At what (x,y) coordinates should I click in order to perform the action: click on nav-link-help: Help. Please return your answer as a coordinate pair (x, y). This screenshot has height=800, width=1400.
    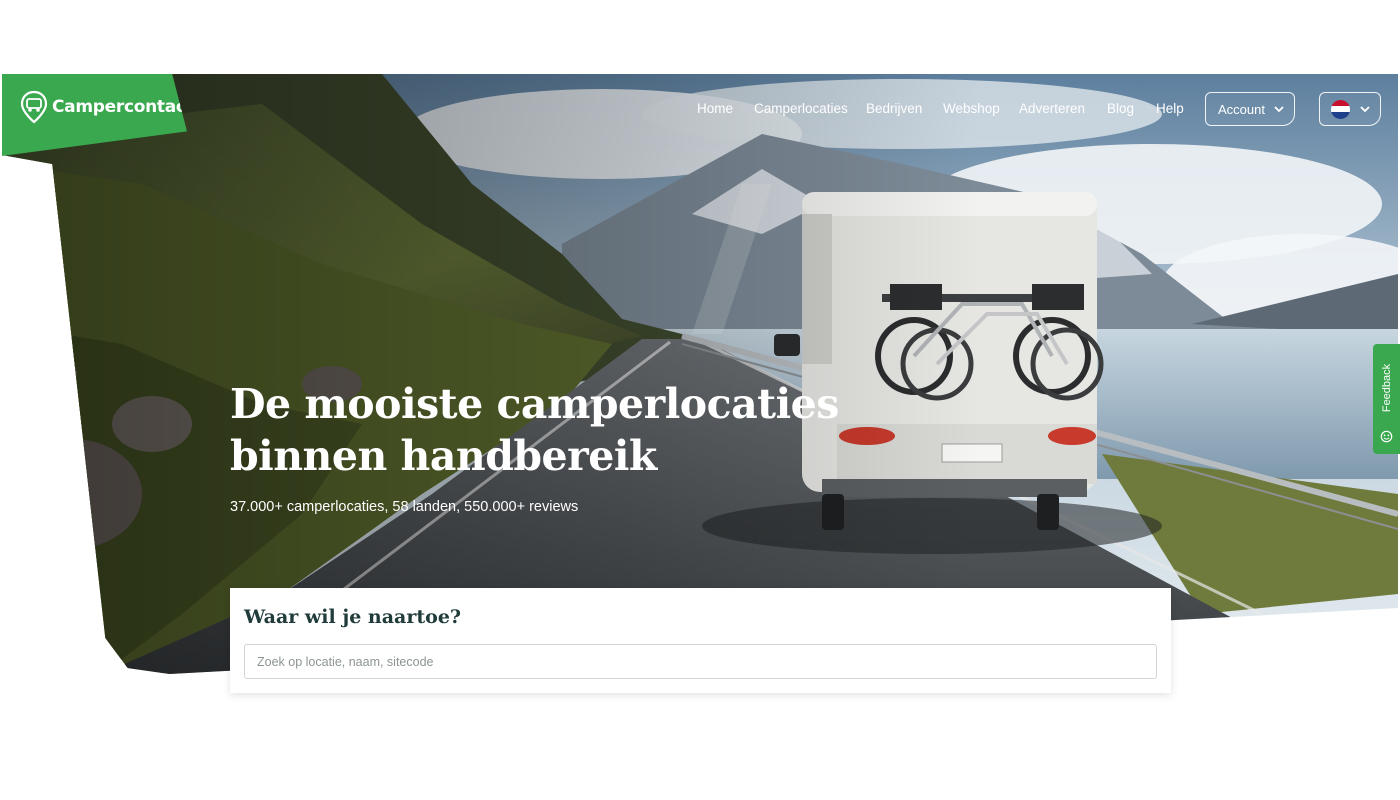
    Looking at the image, I should click on (1170, 108).